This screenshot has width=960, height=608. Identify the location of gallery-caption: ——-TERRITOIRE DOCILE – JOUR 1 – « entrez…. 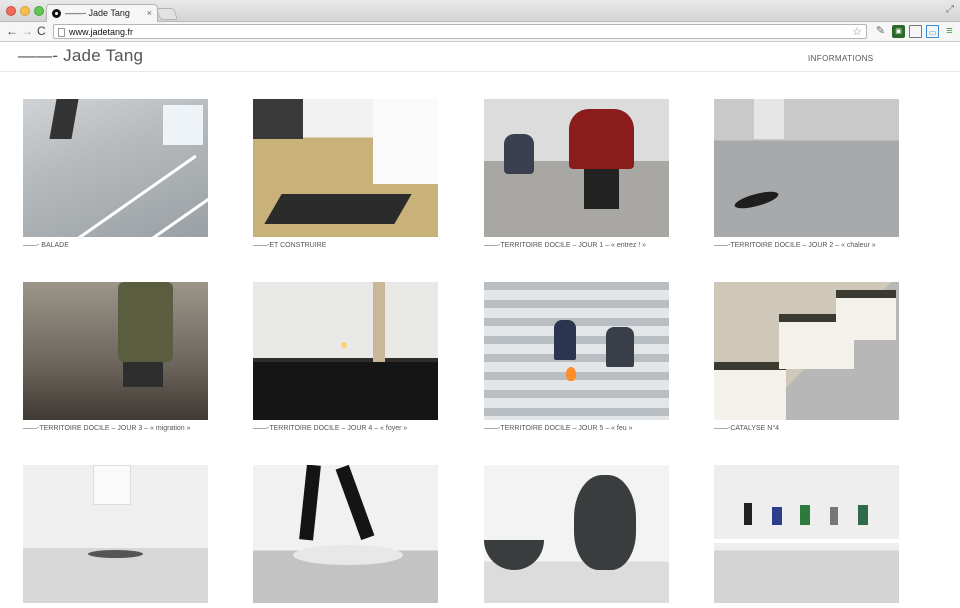
(576, 245).